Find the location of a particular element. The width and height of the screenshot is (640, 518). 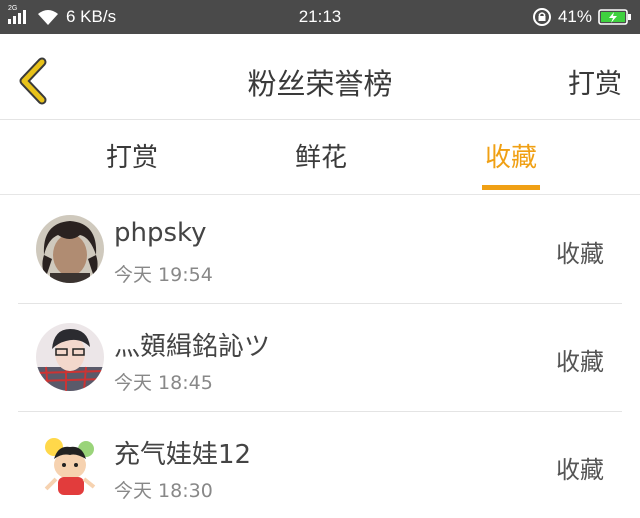

status-right: 41% is located at coordinates (582, 17).